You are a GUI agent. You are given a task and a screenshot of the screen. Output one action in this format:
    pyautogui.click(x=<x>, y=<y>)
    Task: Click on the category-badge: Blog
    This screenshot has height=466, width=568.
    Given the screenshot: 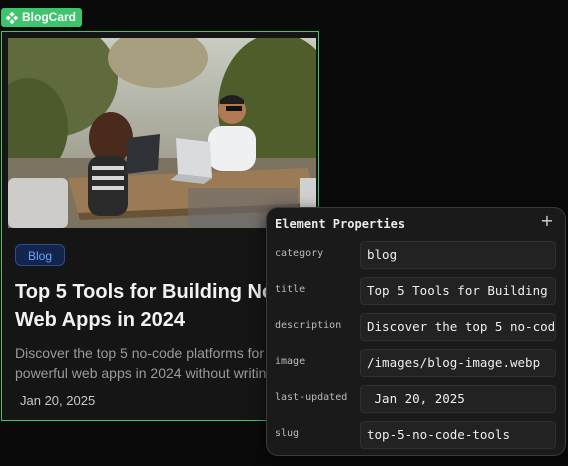 What is the action you would take?
    pyautogui.click(x=40, y=255)
    